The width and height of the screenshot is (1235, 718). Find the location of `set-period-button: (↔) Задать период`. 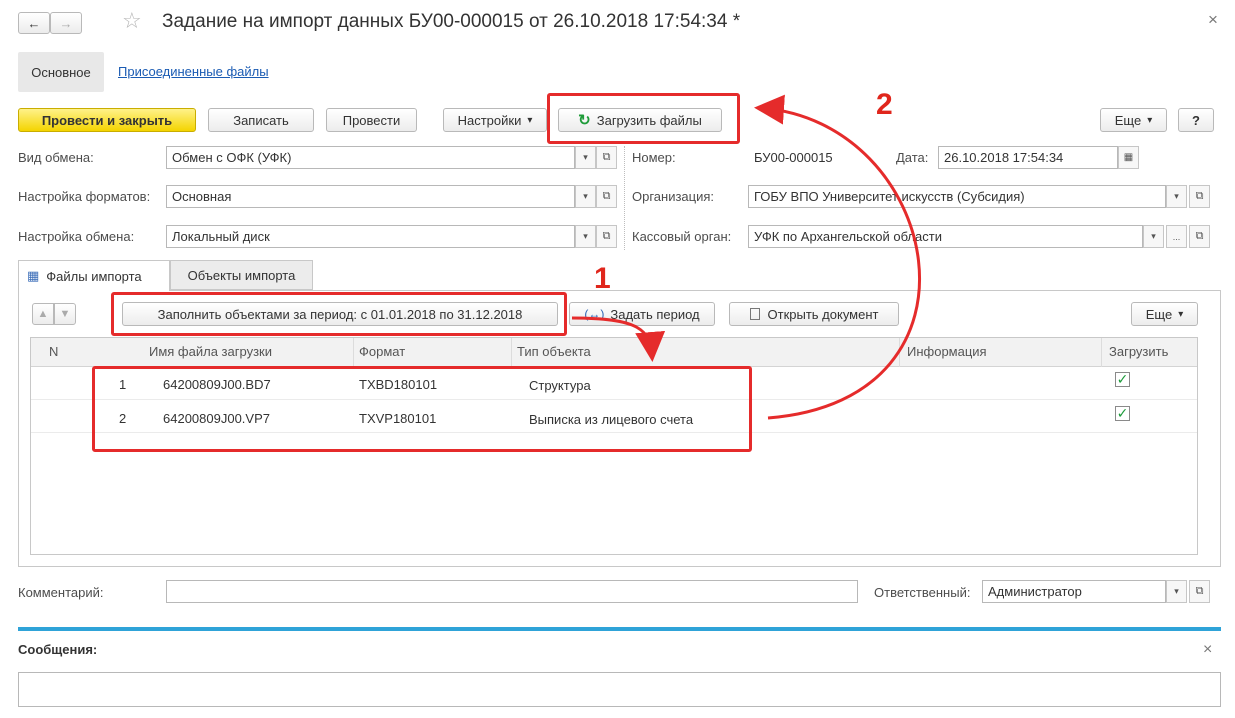

set-period-button: (↔) Задать период is located at coordinates (642, 314).